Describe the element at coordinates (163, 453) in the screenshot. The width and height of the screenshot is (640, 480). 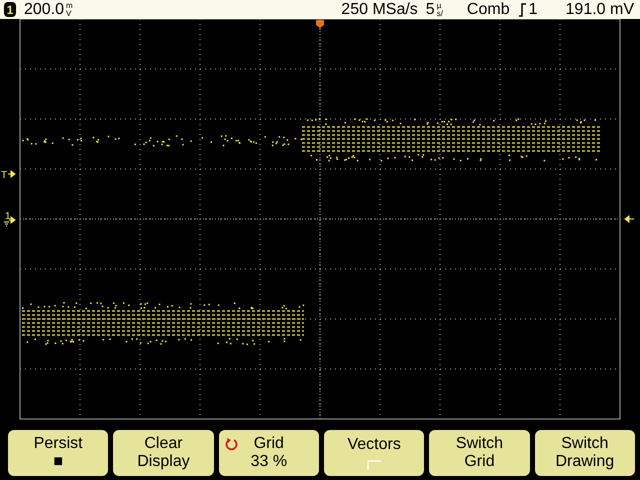
I see `softkey: Clear Display` at that location.